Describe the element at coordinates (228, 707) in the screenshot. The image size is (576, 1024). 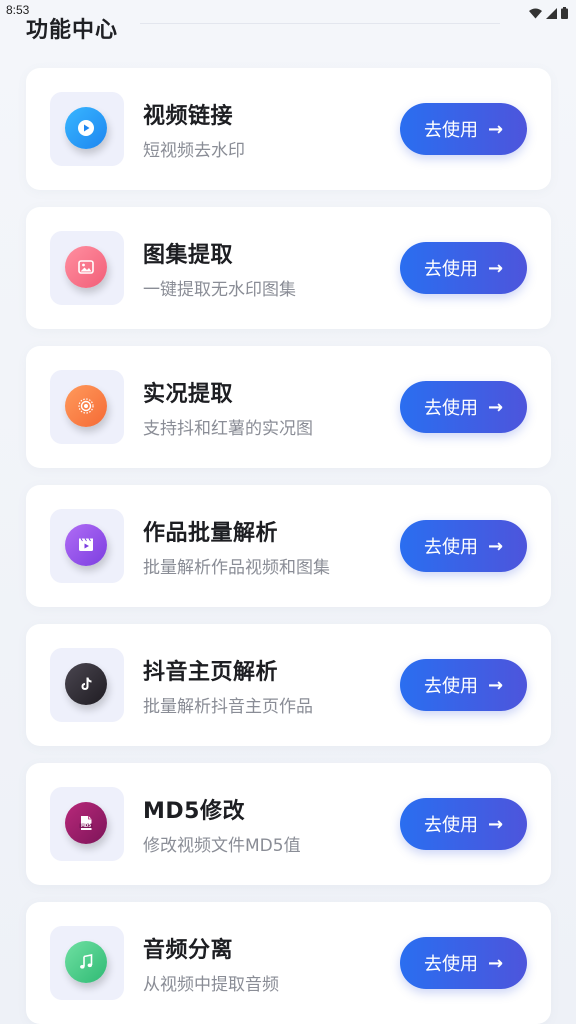
I see `card-subtitle: 批量解析抖音主页作品` at that location.